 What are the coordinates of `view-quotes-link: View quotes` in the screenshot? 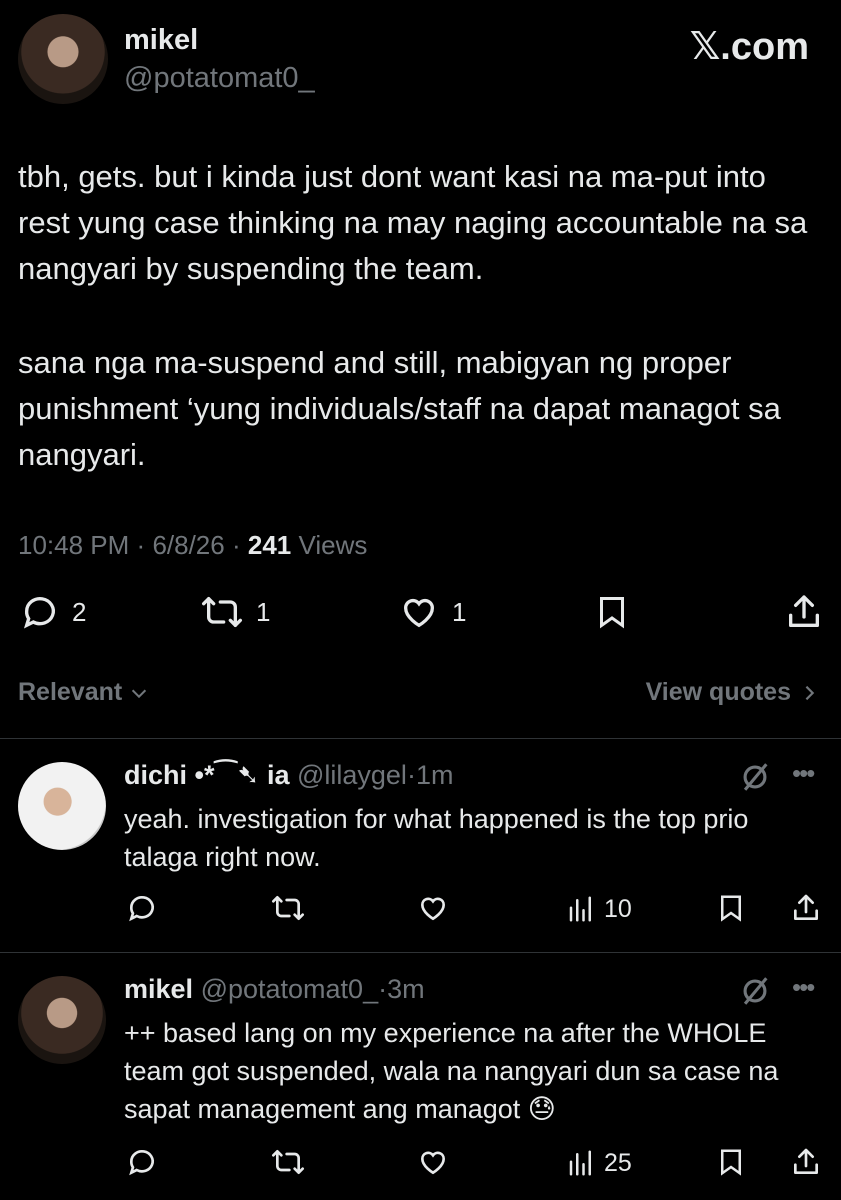 It's located at (732, 692).